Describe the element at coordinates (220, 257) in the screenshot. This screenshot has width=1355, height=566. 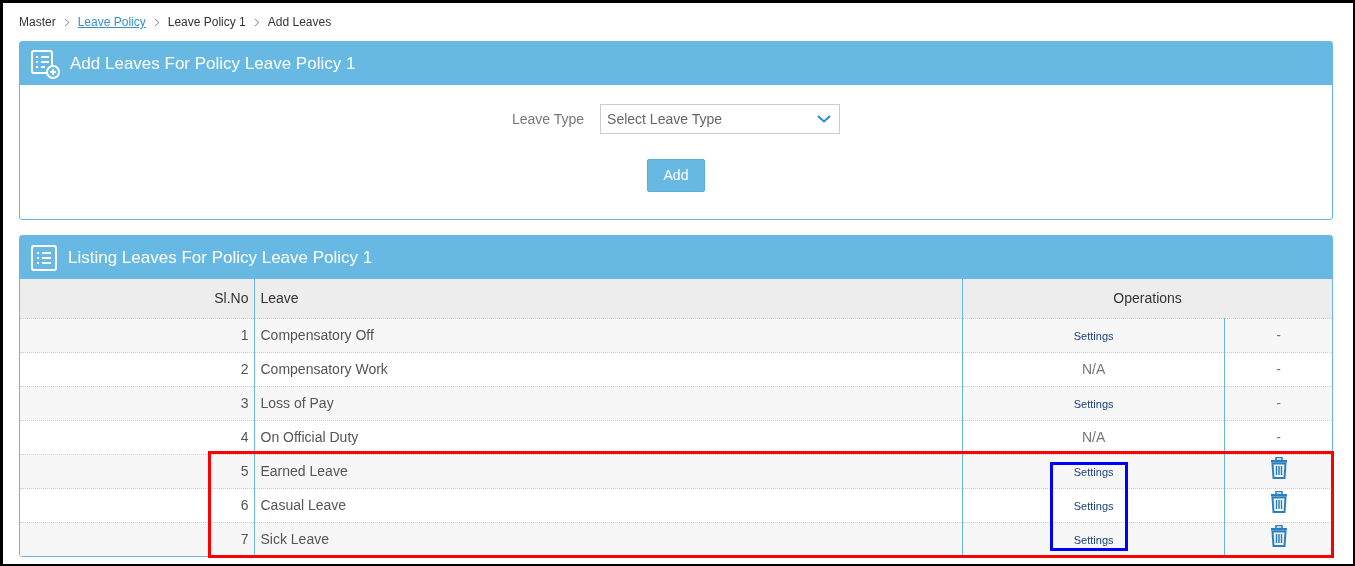
I see `panel-title: Listing Leaves For Policy Leave Policy 1` at that location.